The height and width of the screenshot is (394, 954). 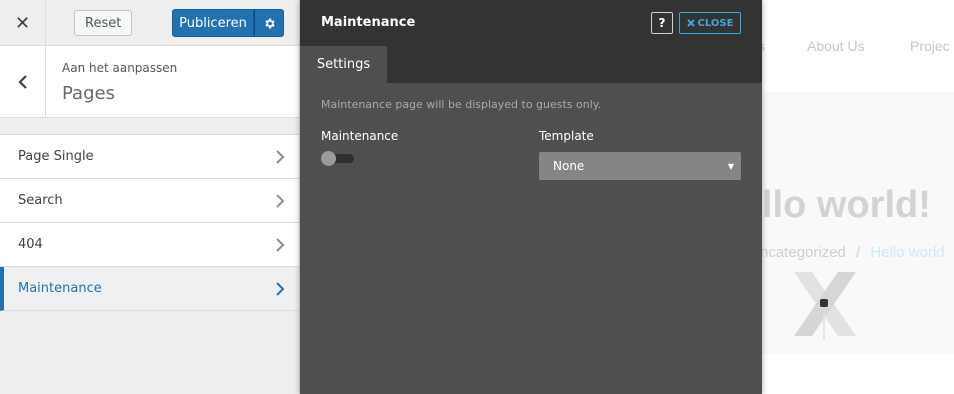 I want to click on toggle-knob, so click(x=328, y=158).